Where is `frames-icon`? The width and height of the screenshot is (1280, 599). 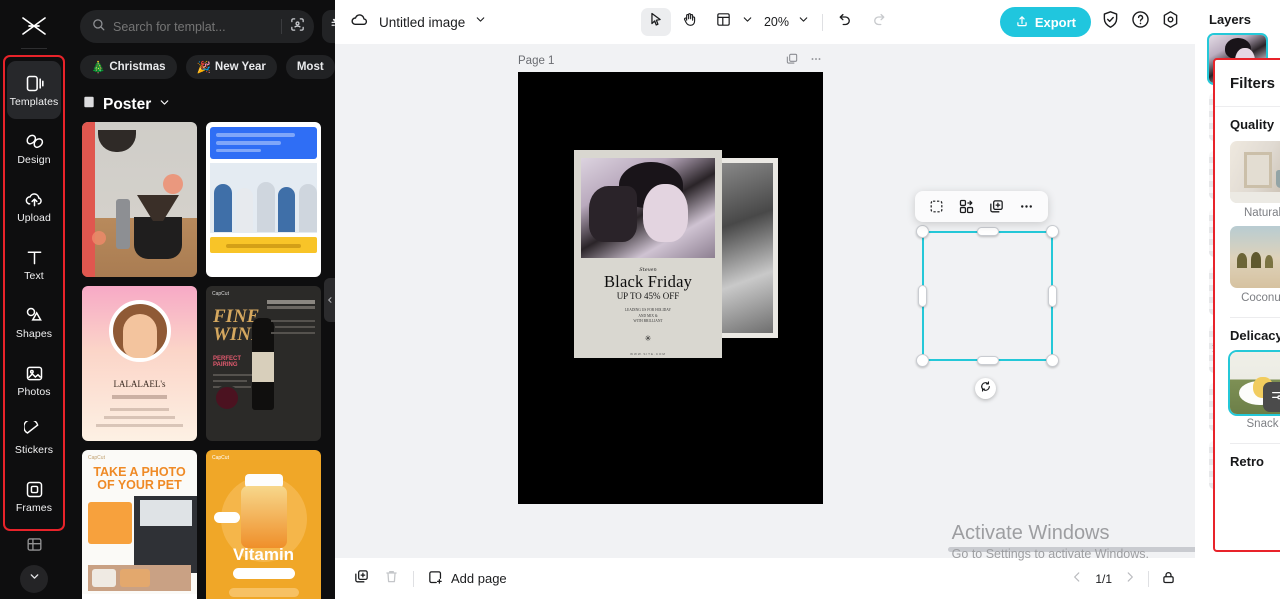
frames-icon is located at coordinates (34, 489).